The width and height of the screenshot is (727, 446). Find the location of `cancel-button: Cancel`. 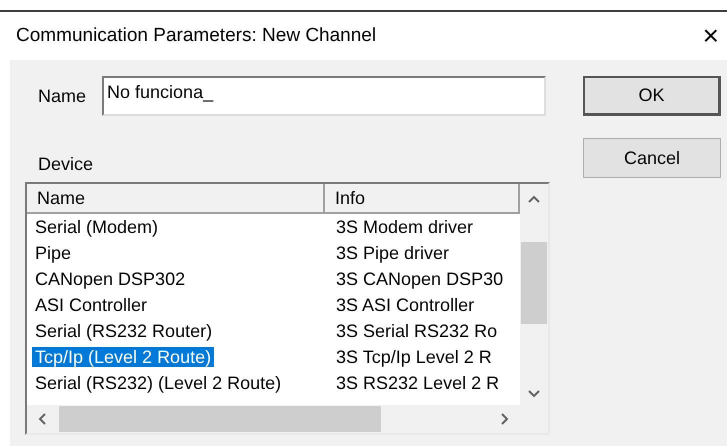

cancel-button: Cancel is located at coordinates (652, 158).